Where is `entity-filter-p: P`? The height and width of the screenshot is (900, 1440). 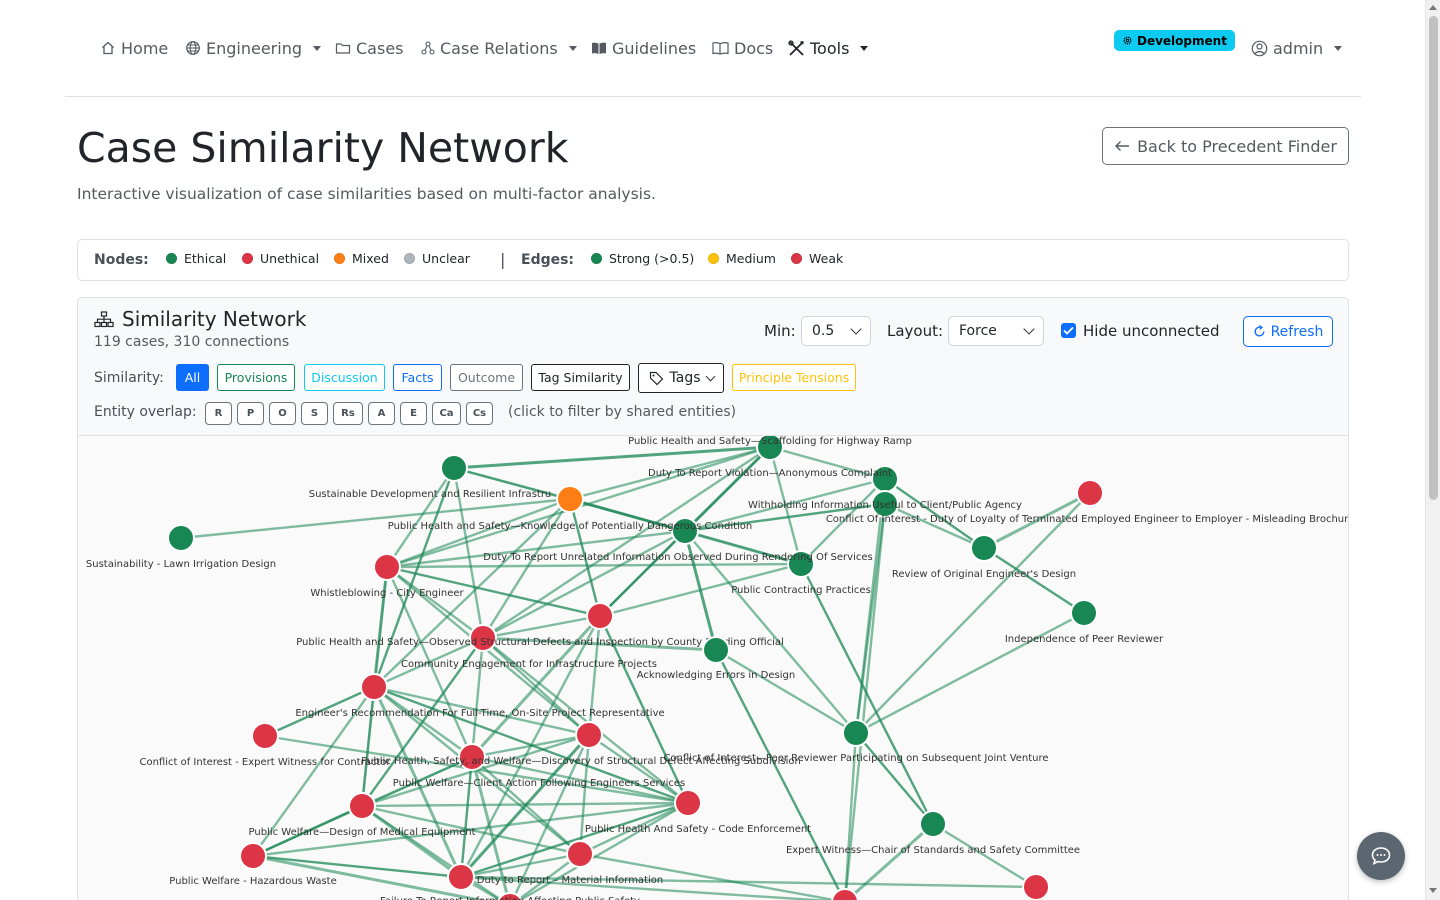 entity-filter-p: P is located at coordinates (250, 413).